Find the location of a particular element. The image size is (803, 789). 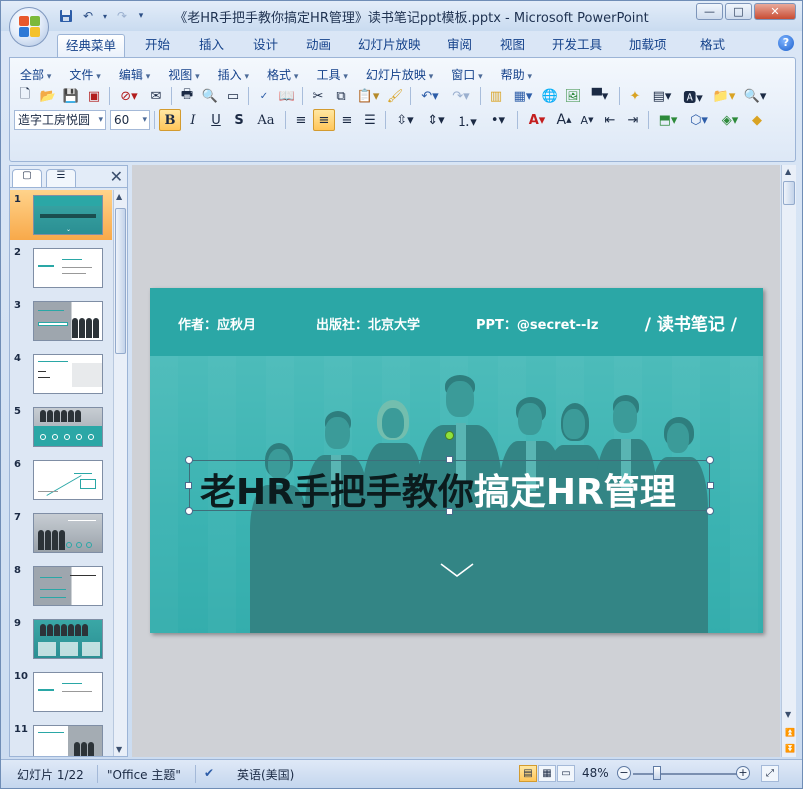

print-icon: 🖶 is located at coordinates (187, 96).